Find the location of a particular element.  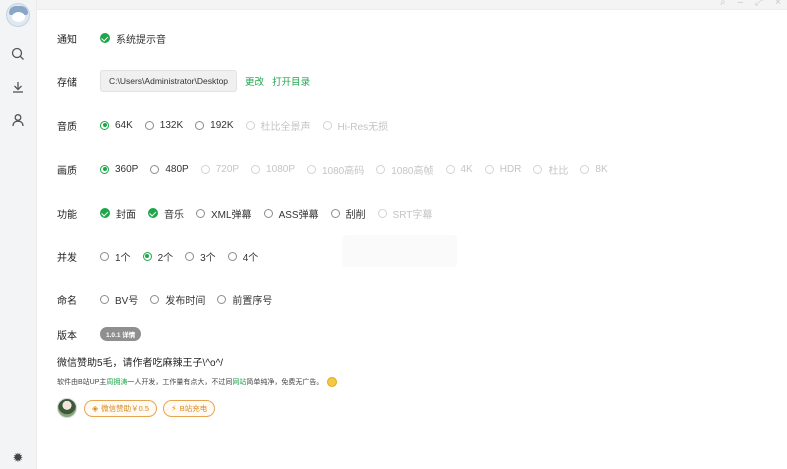

check-icon is located at coordinates (105, 38).